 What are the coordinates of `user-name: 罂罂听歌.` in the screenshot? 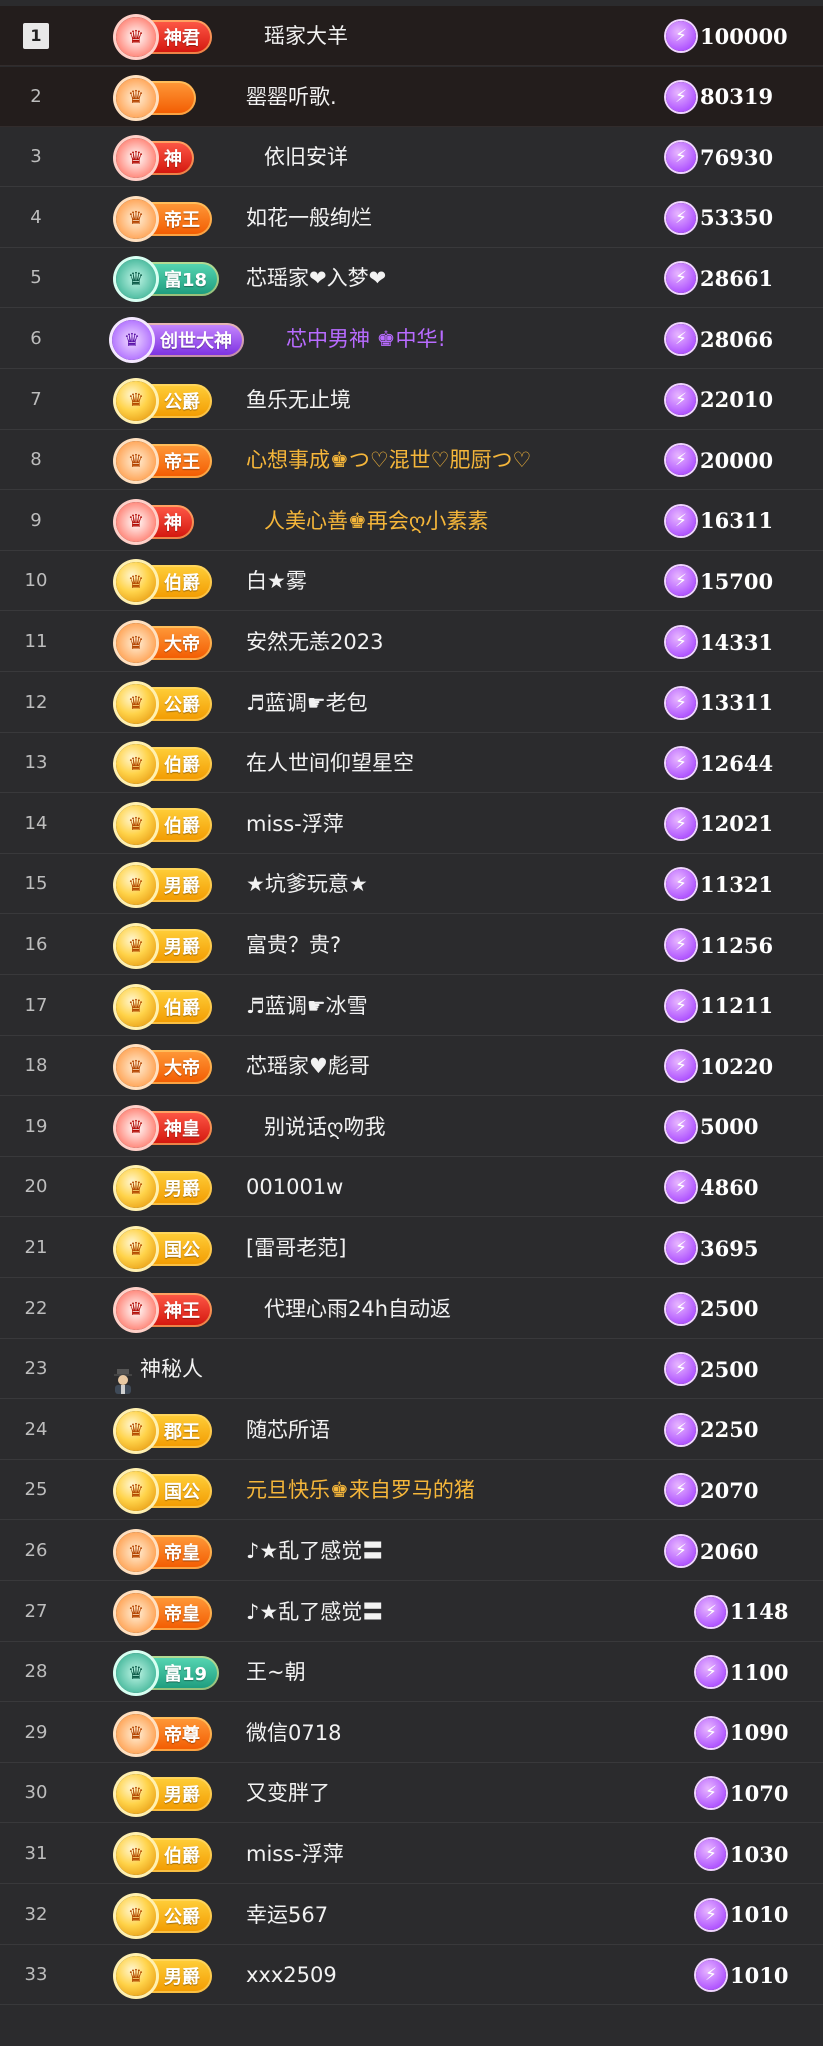 It's located at (291, 97).